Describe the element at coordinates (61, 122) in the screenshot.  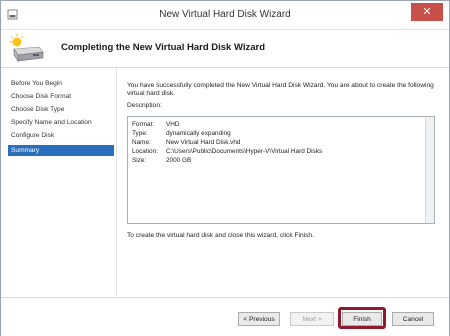
I see `sidebar-item-specify-name-location: Specify Name and Location` at that location.